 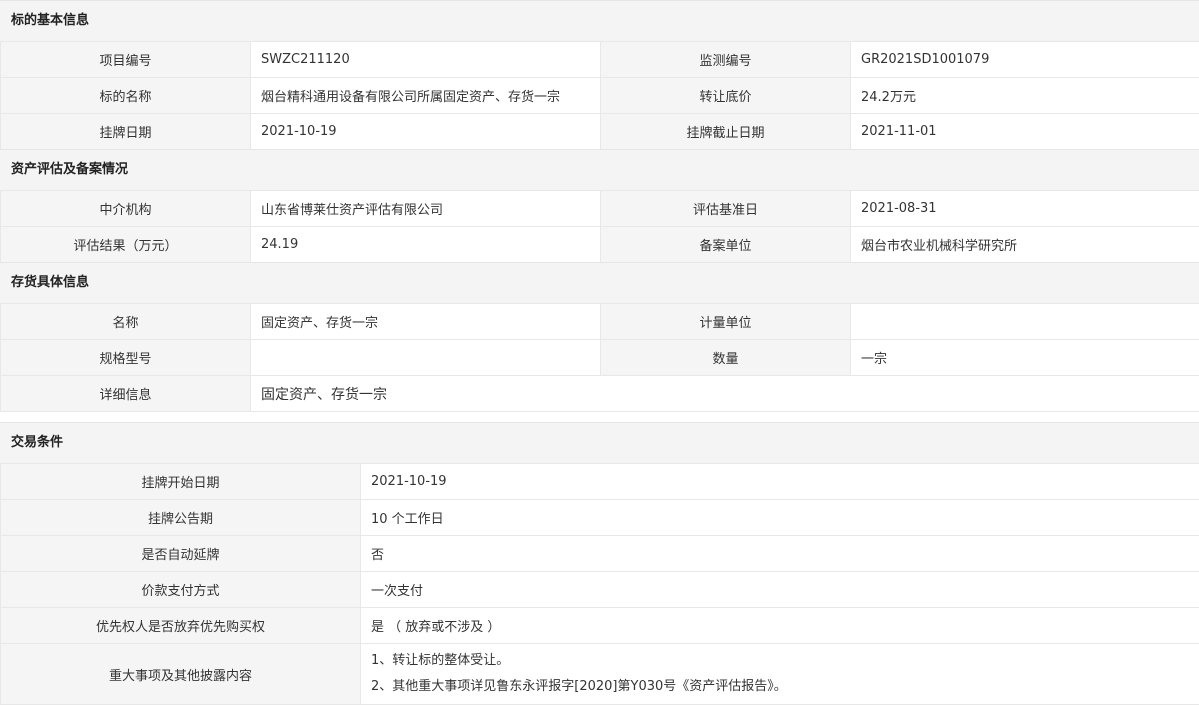 What do you see at coordinates (779, 517) in the screenshot?
I see `value-notice-period: 10 个工作日` at bounding box center [779, 517].